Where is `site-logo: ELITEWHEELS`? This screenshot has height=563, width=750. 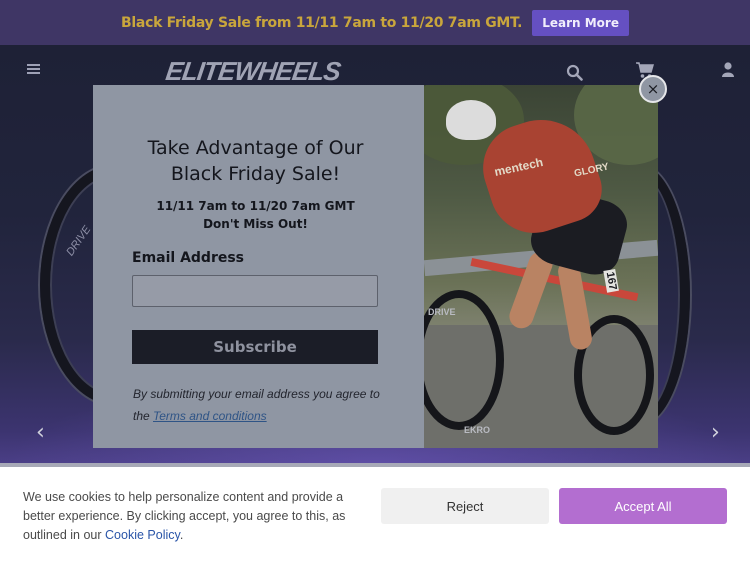 site-logo: ELITEWHEELS is located at coordinates (253, 71).